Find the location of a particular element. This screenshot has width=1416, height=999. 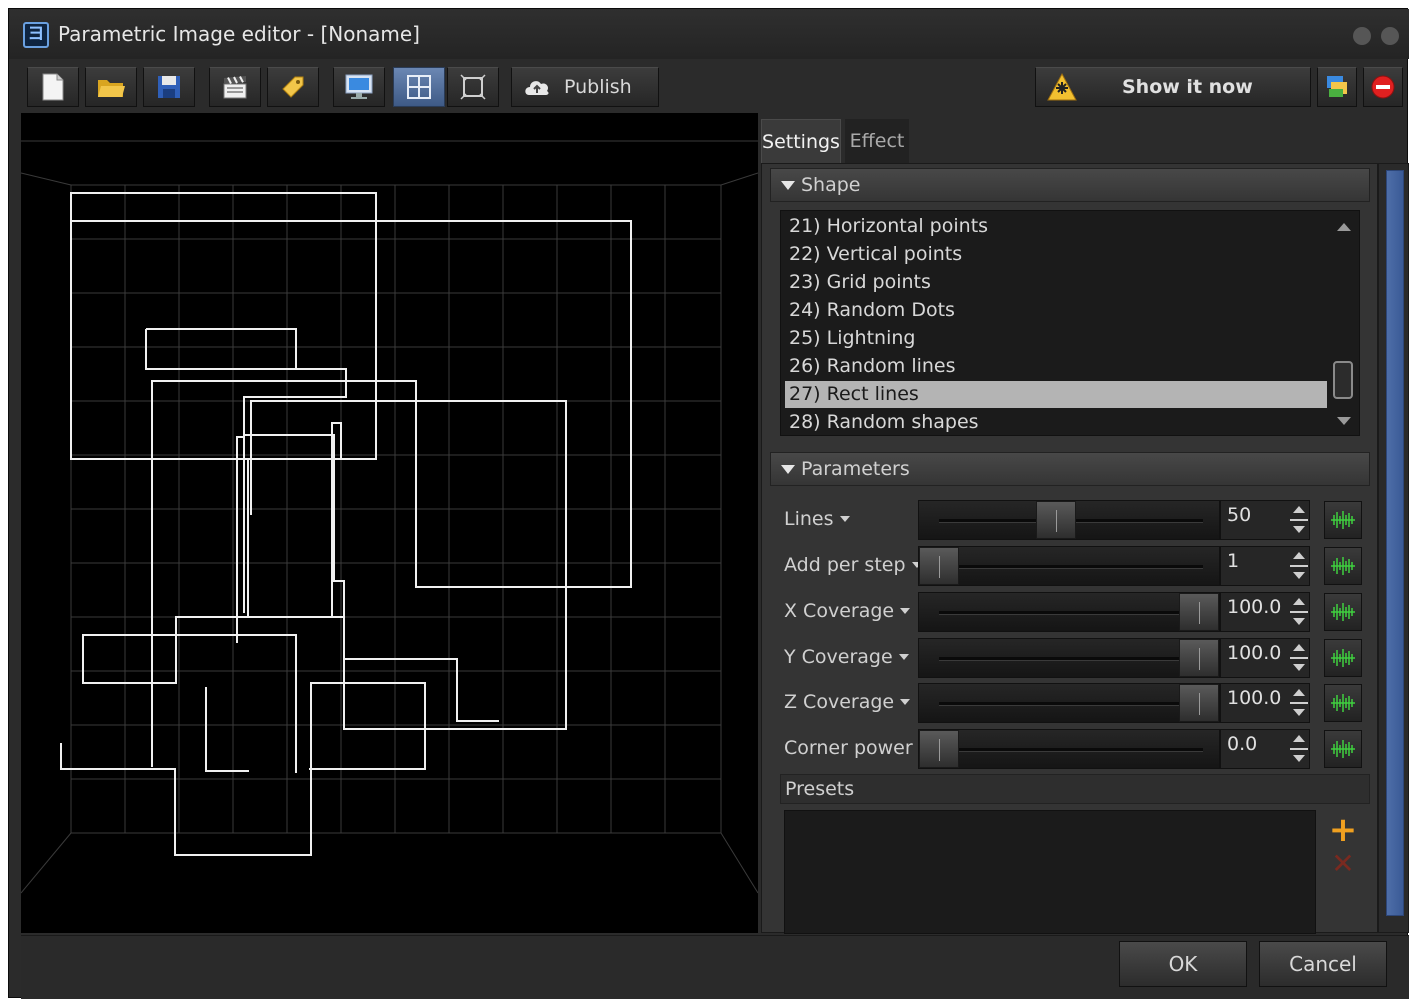

show-it-now-label: Show it now is located at coordinates (1187, 87).